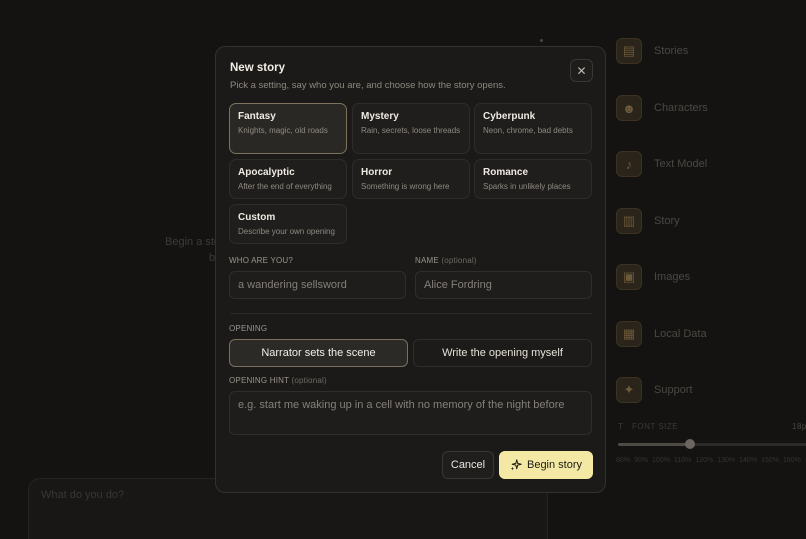  What do you see at coordinates (283, 130) in the screenshot?
I see `setting-description: Knights, magic, old roads` at bounding box center [283, 130].